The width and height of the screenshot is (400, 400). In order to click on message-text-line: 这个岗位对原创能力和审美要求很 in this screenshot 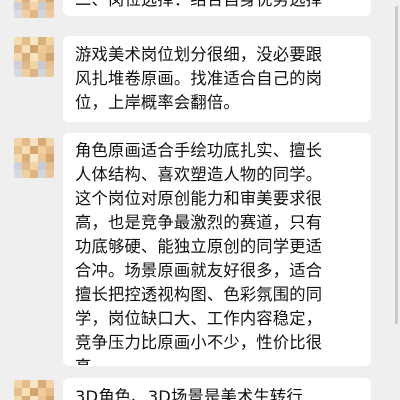, I will do `click(199, 198)`.